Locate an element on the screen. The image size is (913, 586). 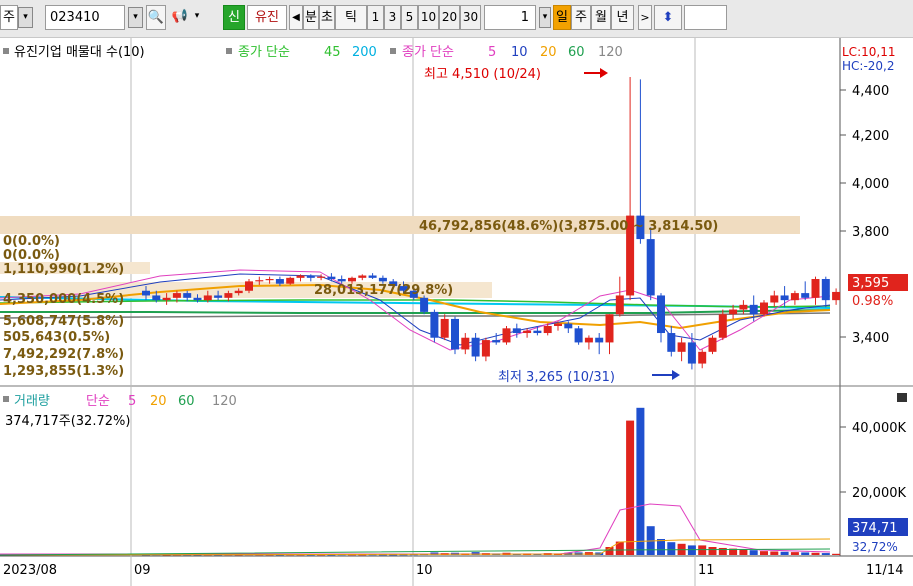
volume-legend-label: 거래량 is located at coordinates (32, 401).